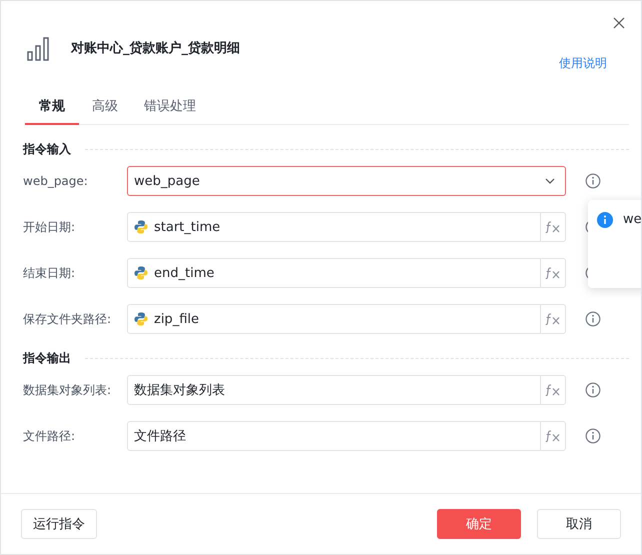  I want to click on field-label: 开始日期:, so click(49, 227).